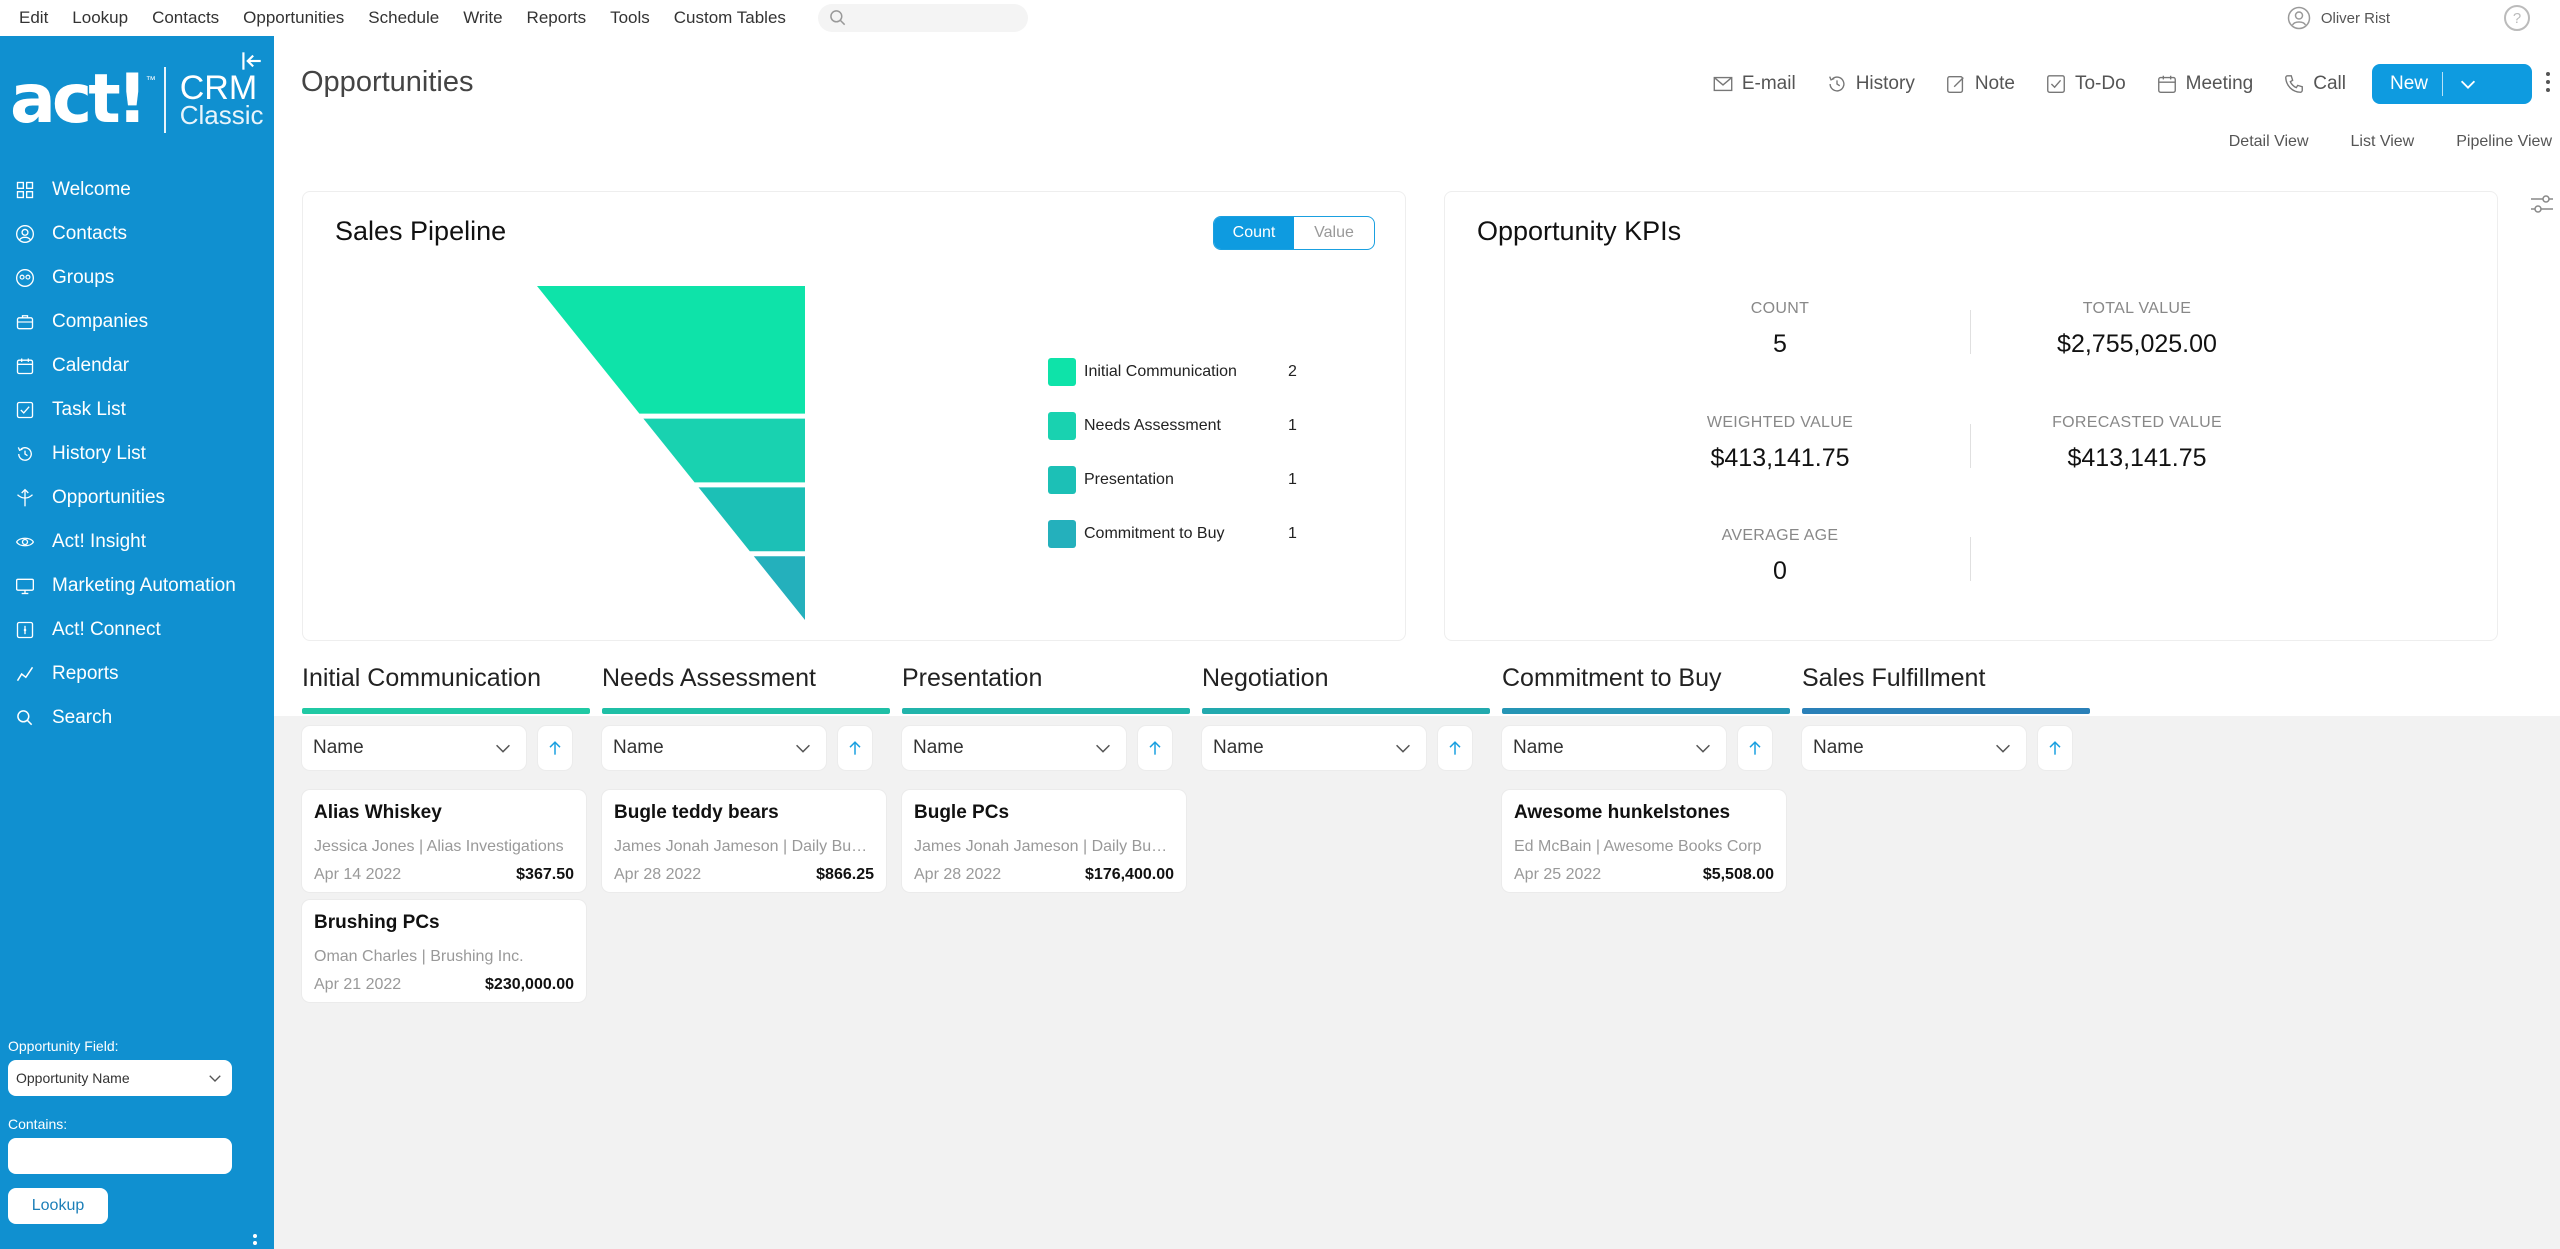  Describe the element at coordinates (2468, 84) in the screenshot. I see `chevron-down-icon` at that location.